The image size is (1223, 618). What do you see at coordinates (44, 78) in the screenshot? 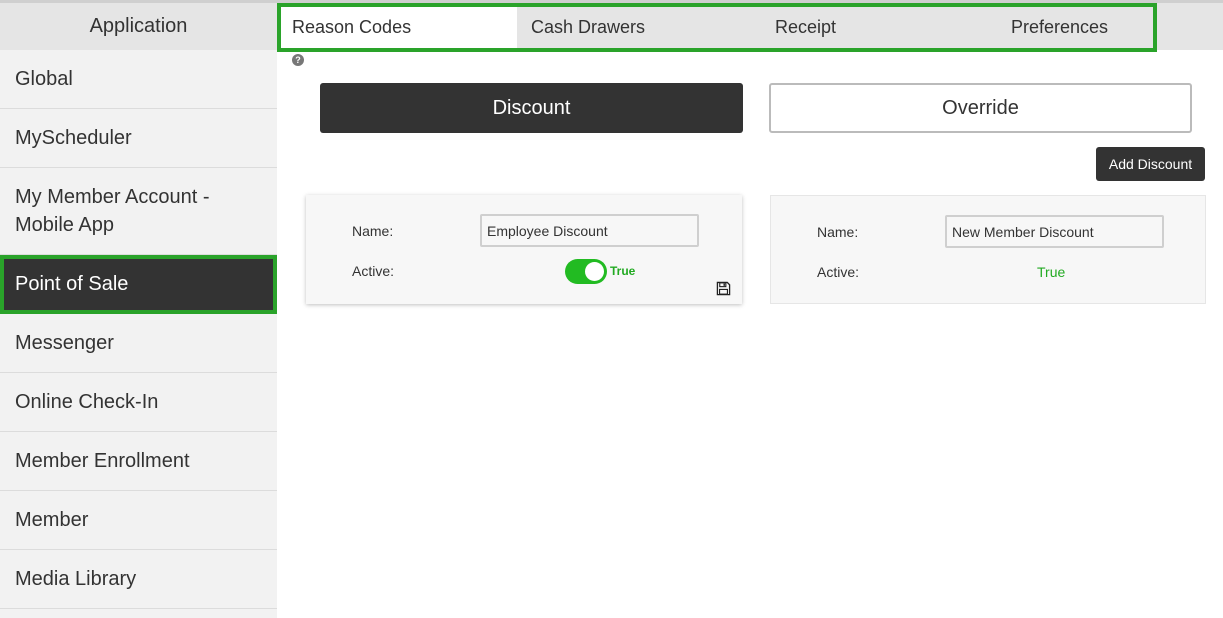
I see `sidebar-item-label: Global` at bounding box center [44, 78].